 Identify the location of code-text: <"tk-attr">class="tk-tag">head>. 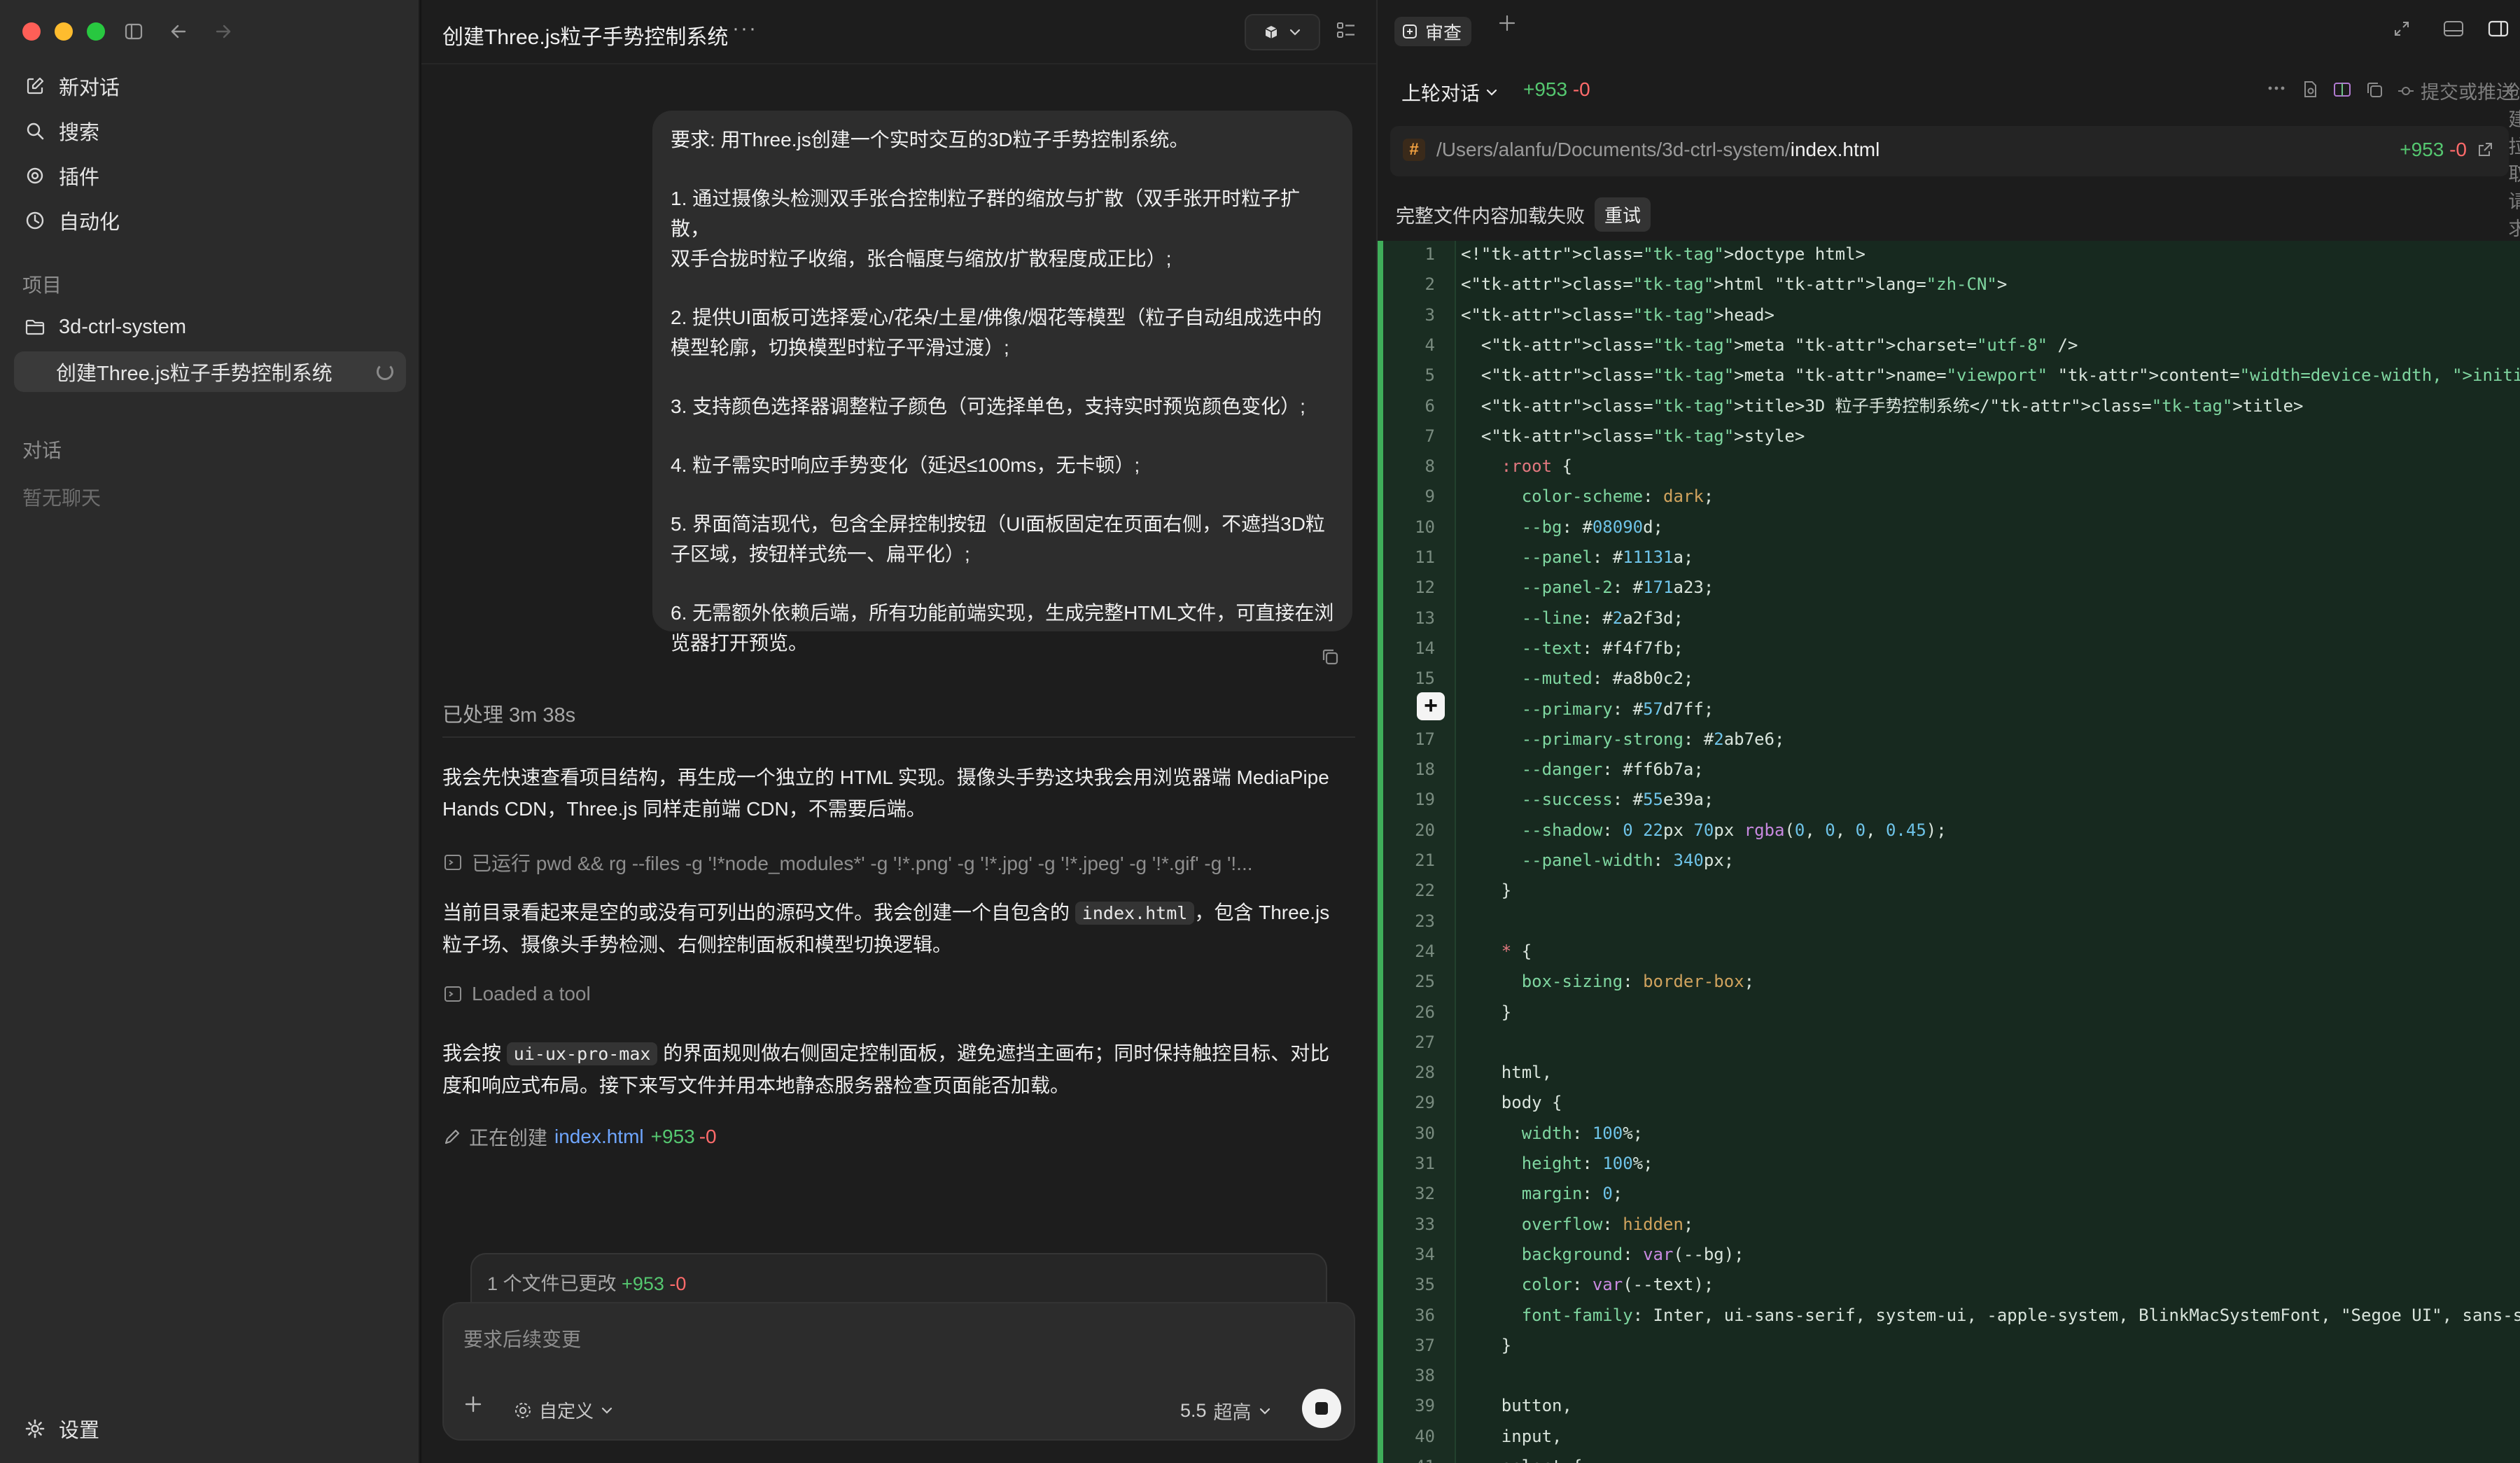
(1617, 314).